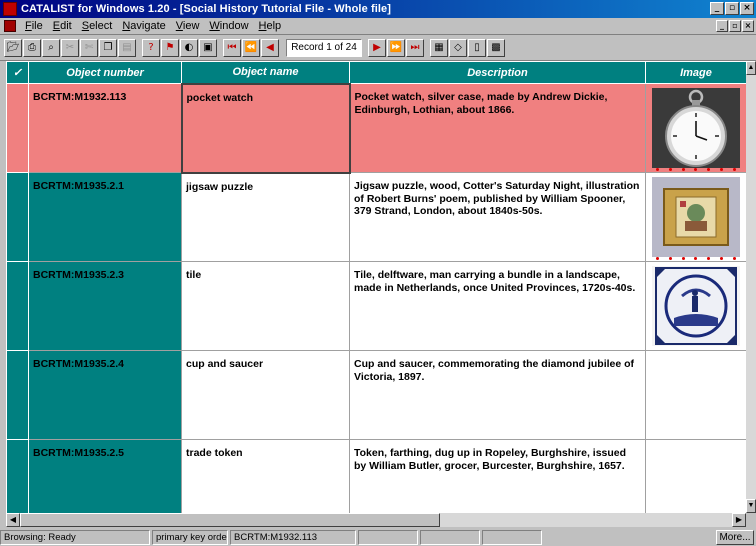 This screenshot has height=546, width=756. Describe the element at coordinates (324, 47) in the screenshot. I see `record-indicator: Record 1 of 24` at that location.